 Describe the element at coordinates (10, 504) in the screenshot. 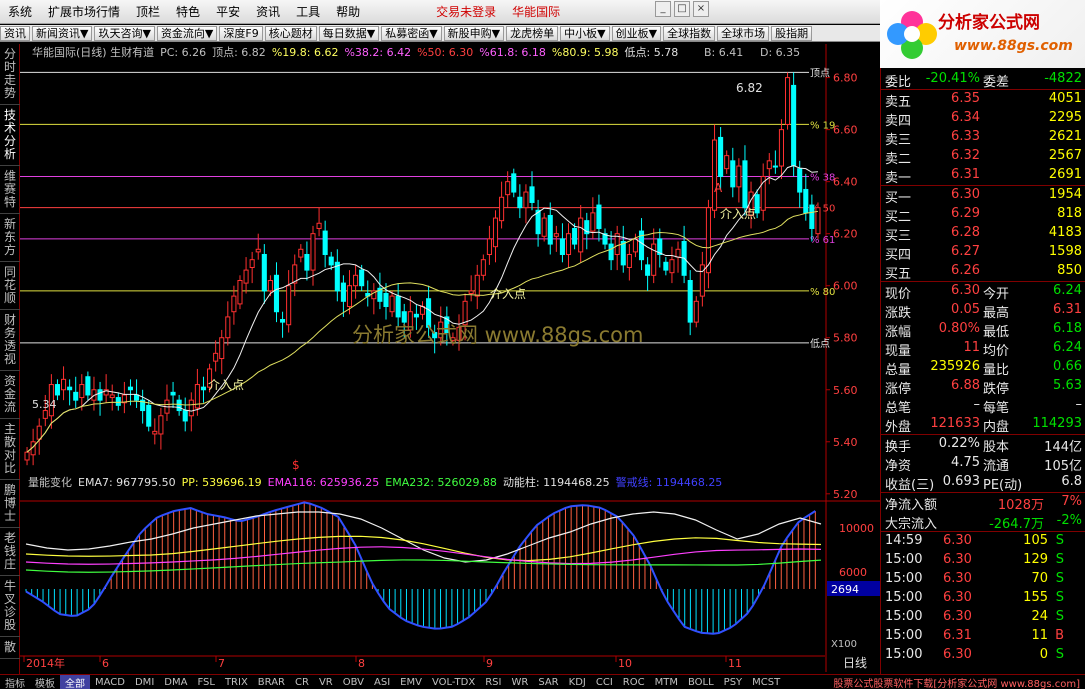

I see `side-tab-8: 鹏博士` at that location.